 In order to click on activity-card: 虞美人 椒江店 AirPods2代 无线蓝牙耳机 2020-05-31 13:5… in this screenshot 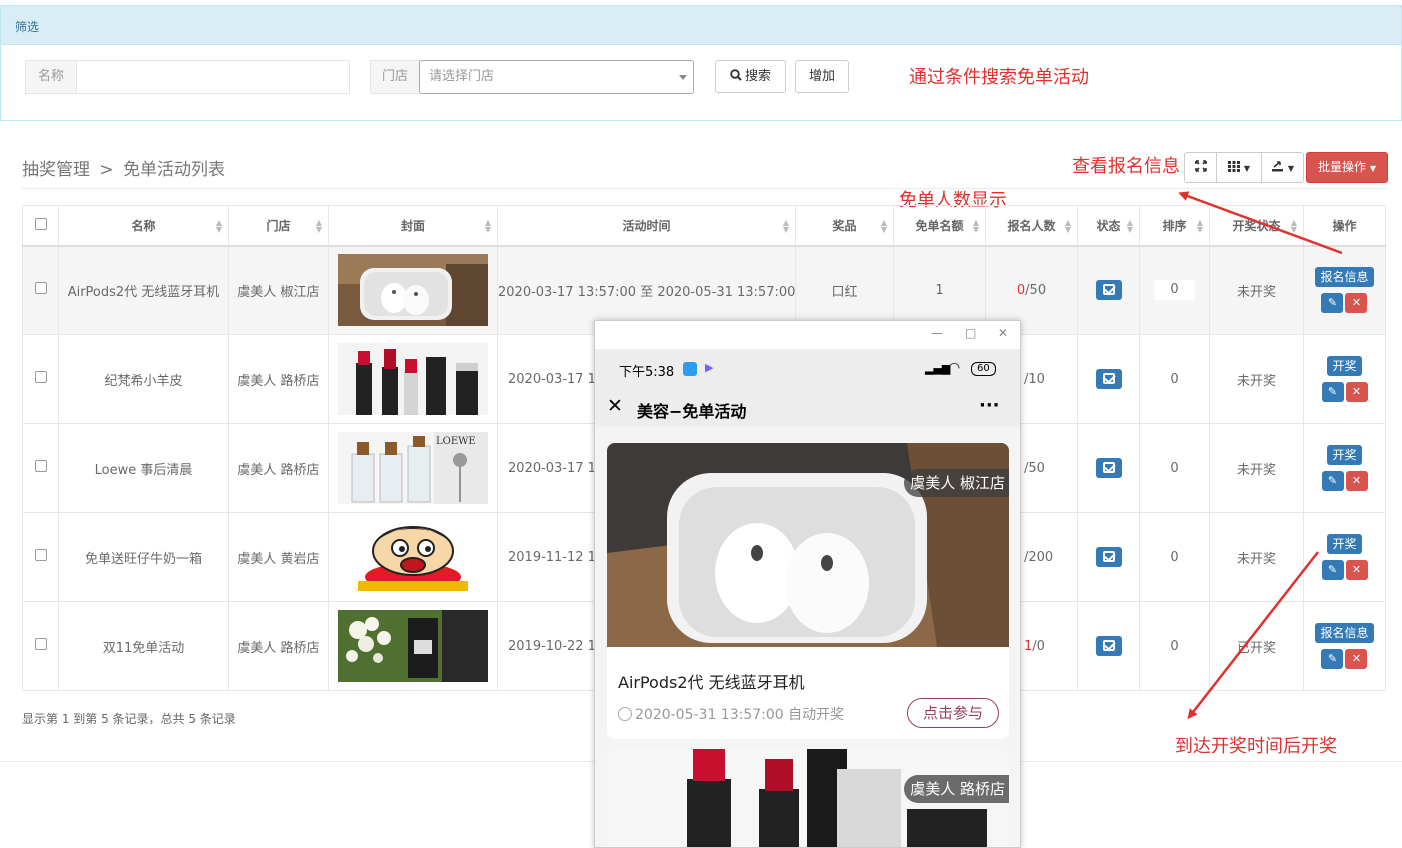, I will do `click(808, 591)`.